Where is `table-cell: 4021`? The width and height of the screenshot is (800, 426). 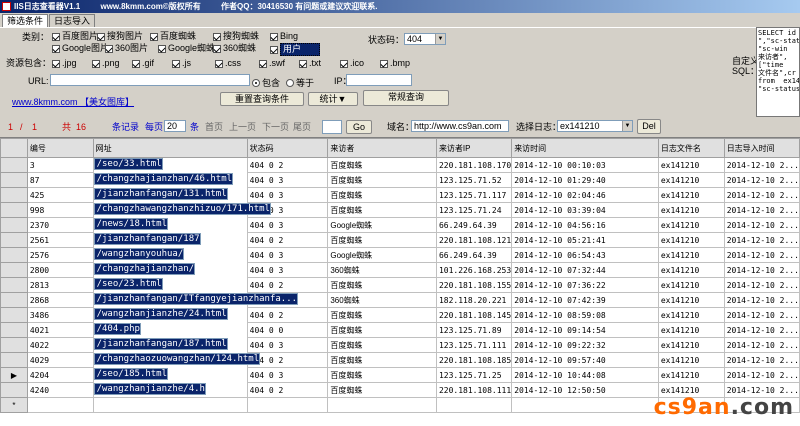 table-cell: 4021 is located at coordinates (60, 330).